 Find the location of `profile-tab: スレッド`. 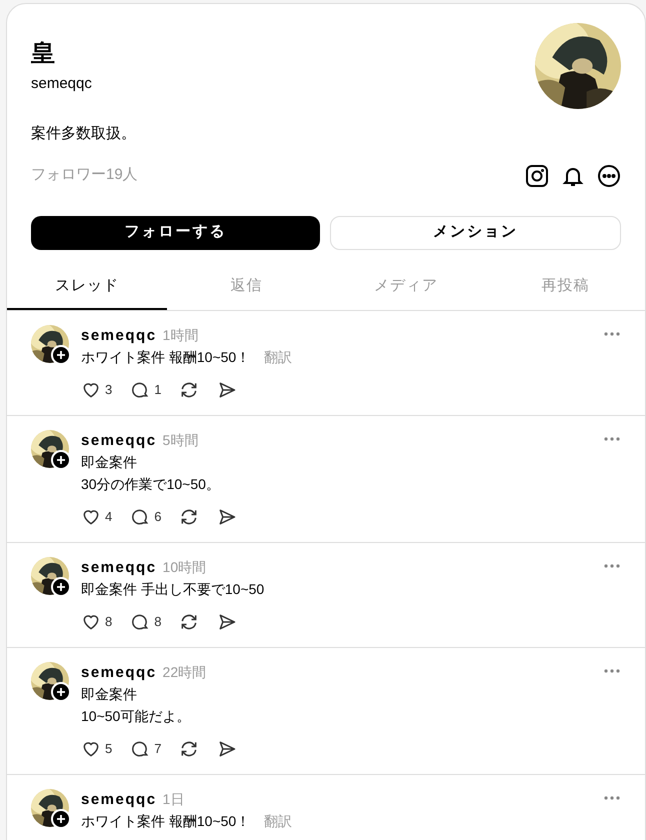

profile-tab: スレッド is located at coordinates (86, 288).